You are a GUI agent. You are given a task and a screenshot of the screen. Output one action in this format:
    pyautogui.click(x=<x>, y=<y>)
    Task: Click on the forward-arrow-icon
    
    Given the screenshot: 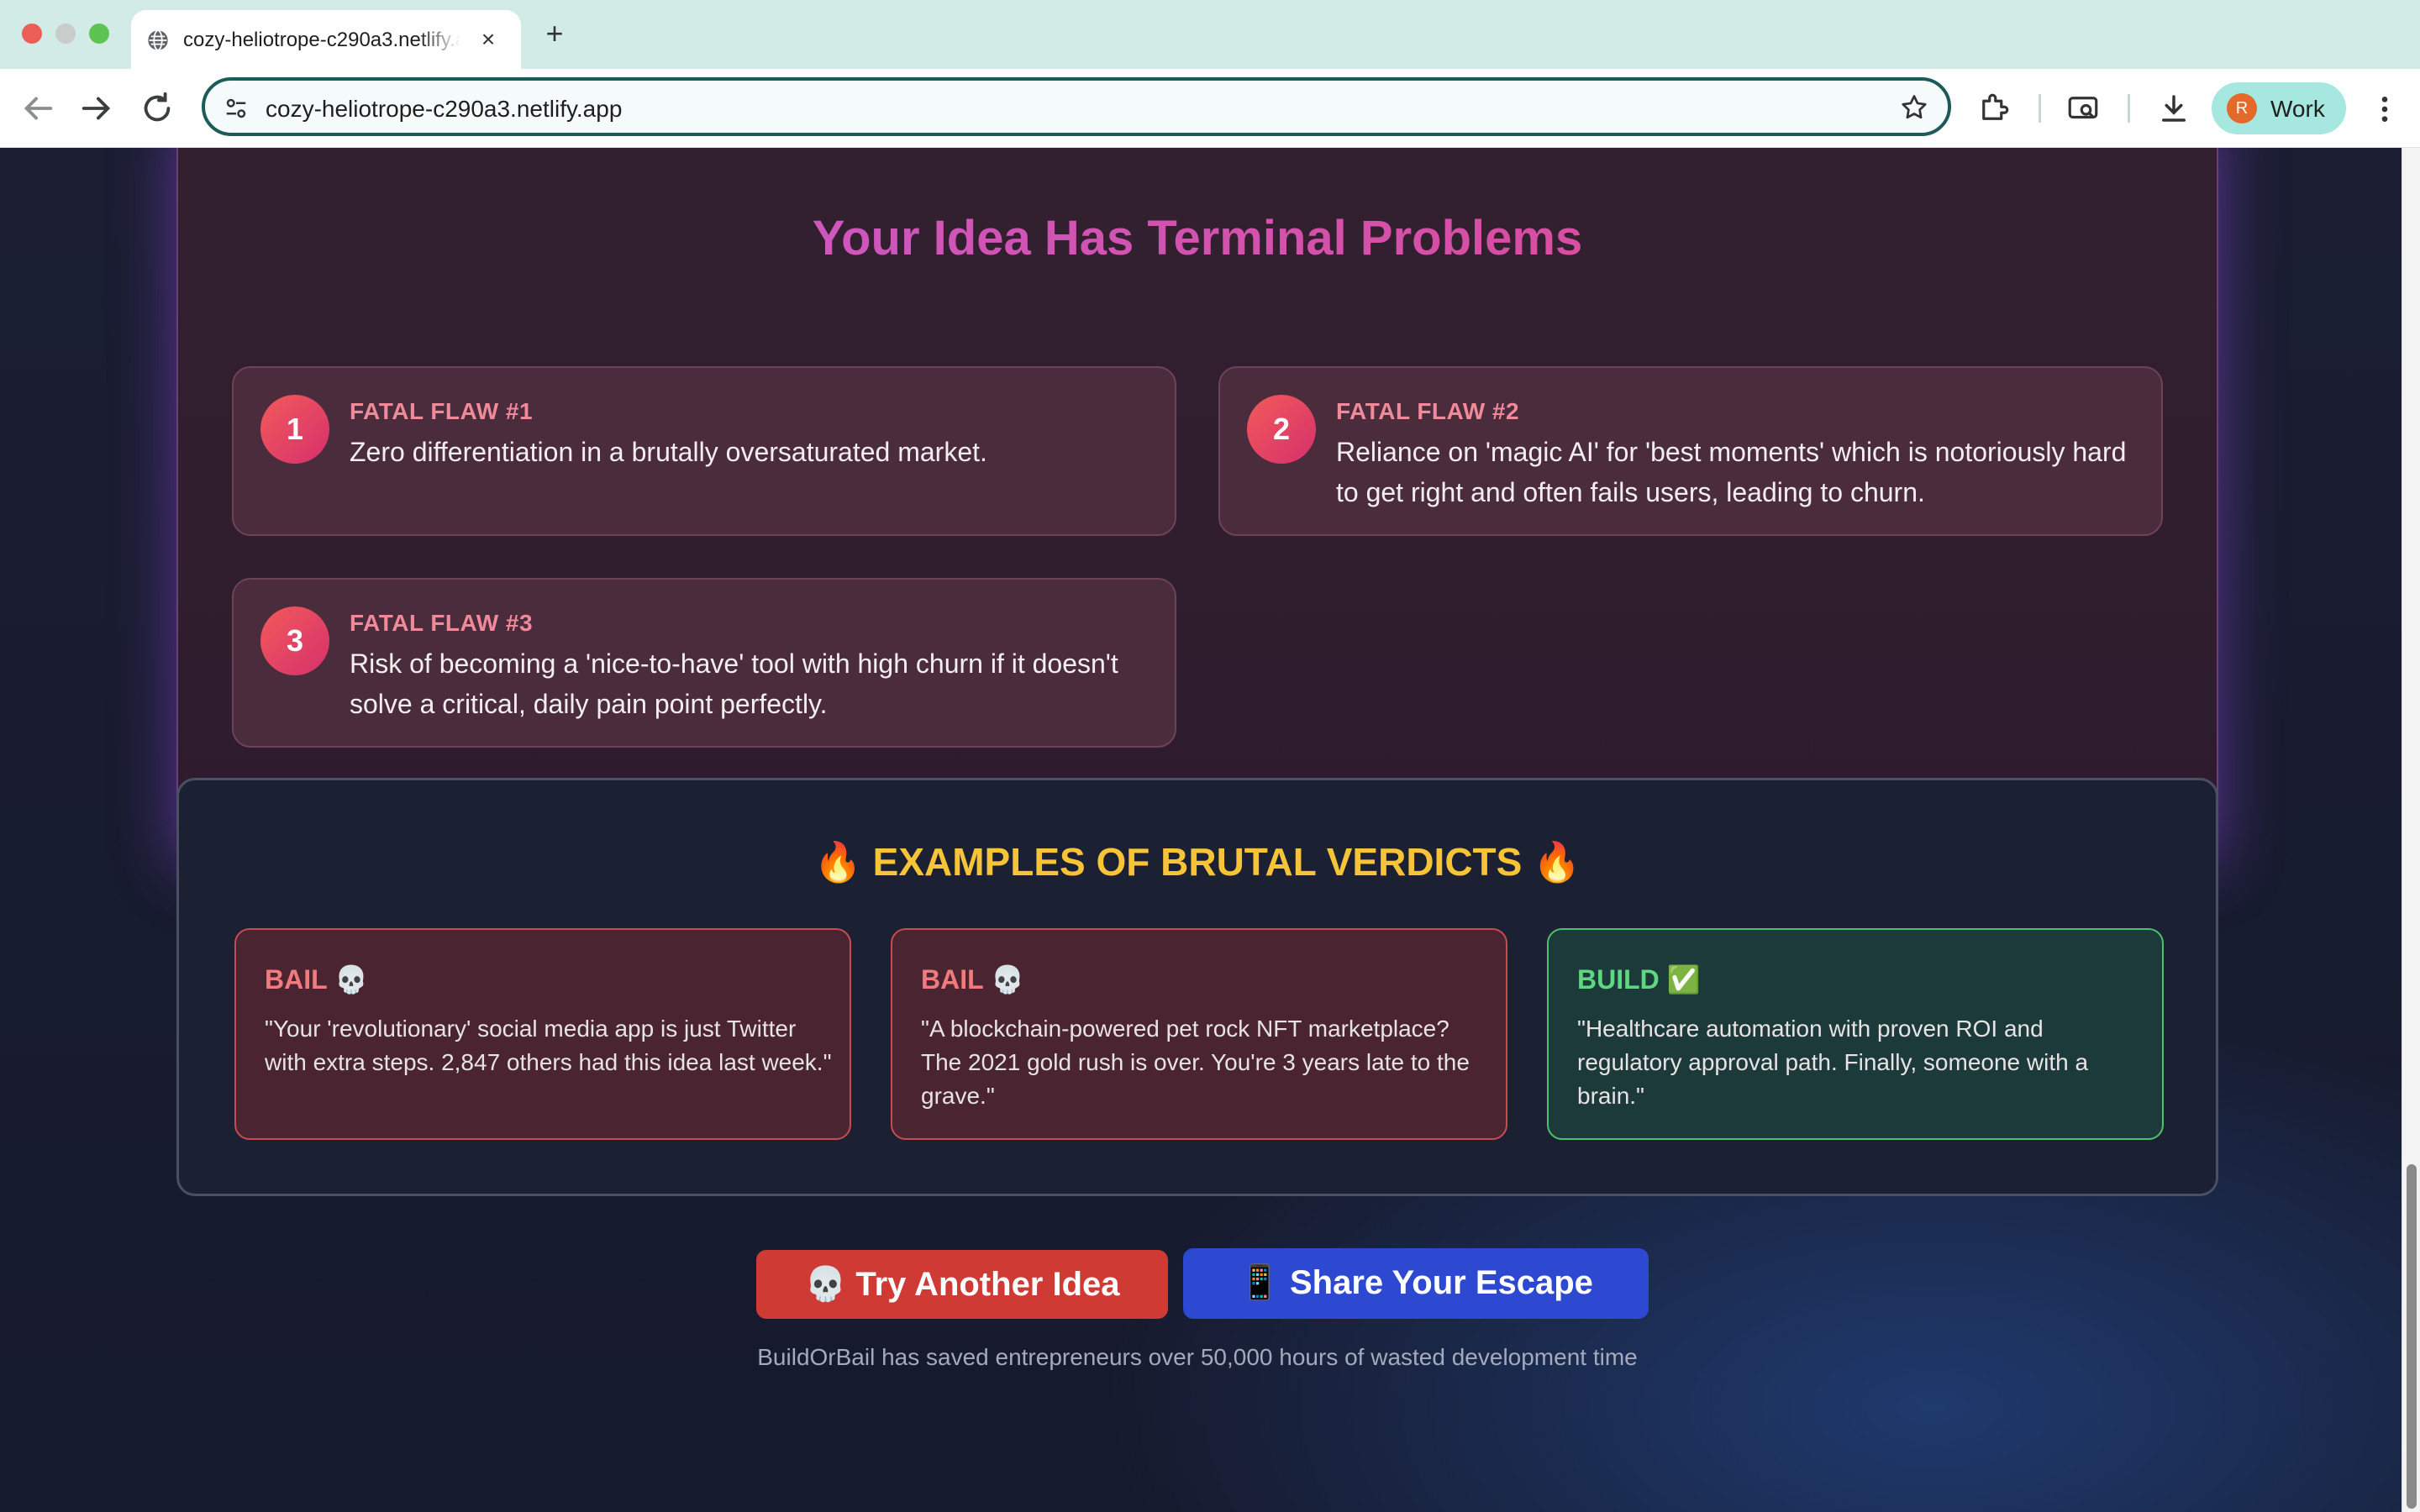 What is the action you would take?
    pyautogui.click(x=96, y=108)
    